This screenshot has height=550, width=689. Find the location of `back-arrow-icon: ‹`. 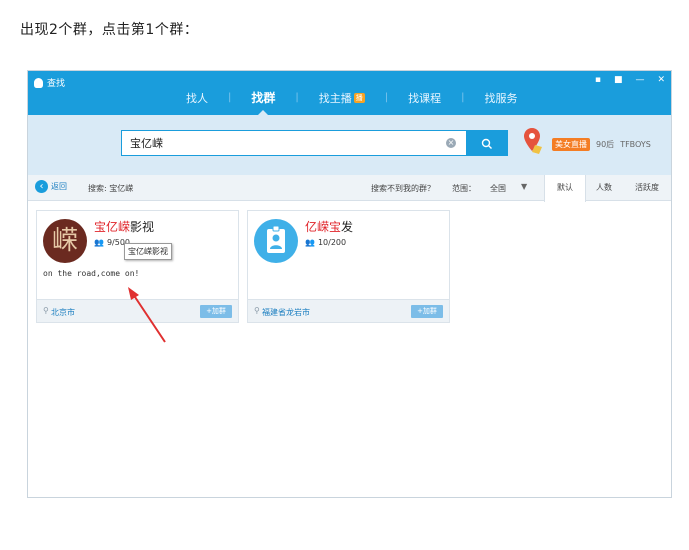

back-arrow-icon: ‹ is located at coordinates (41, 186).